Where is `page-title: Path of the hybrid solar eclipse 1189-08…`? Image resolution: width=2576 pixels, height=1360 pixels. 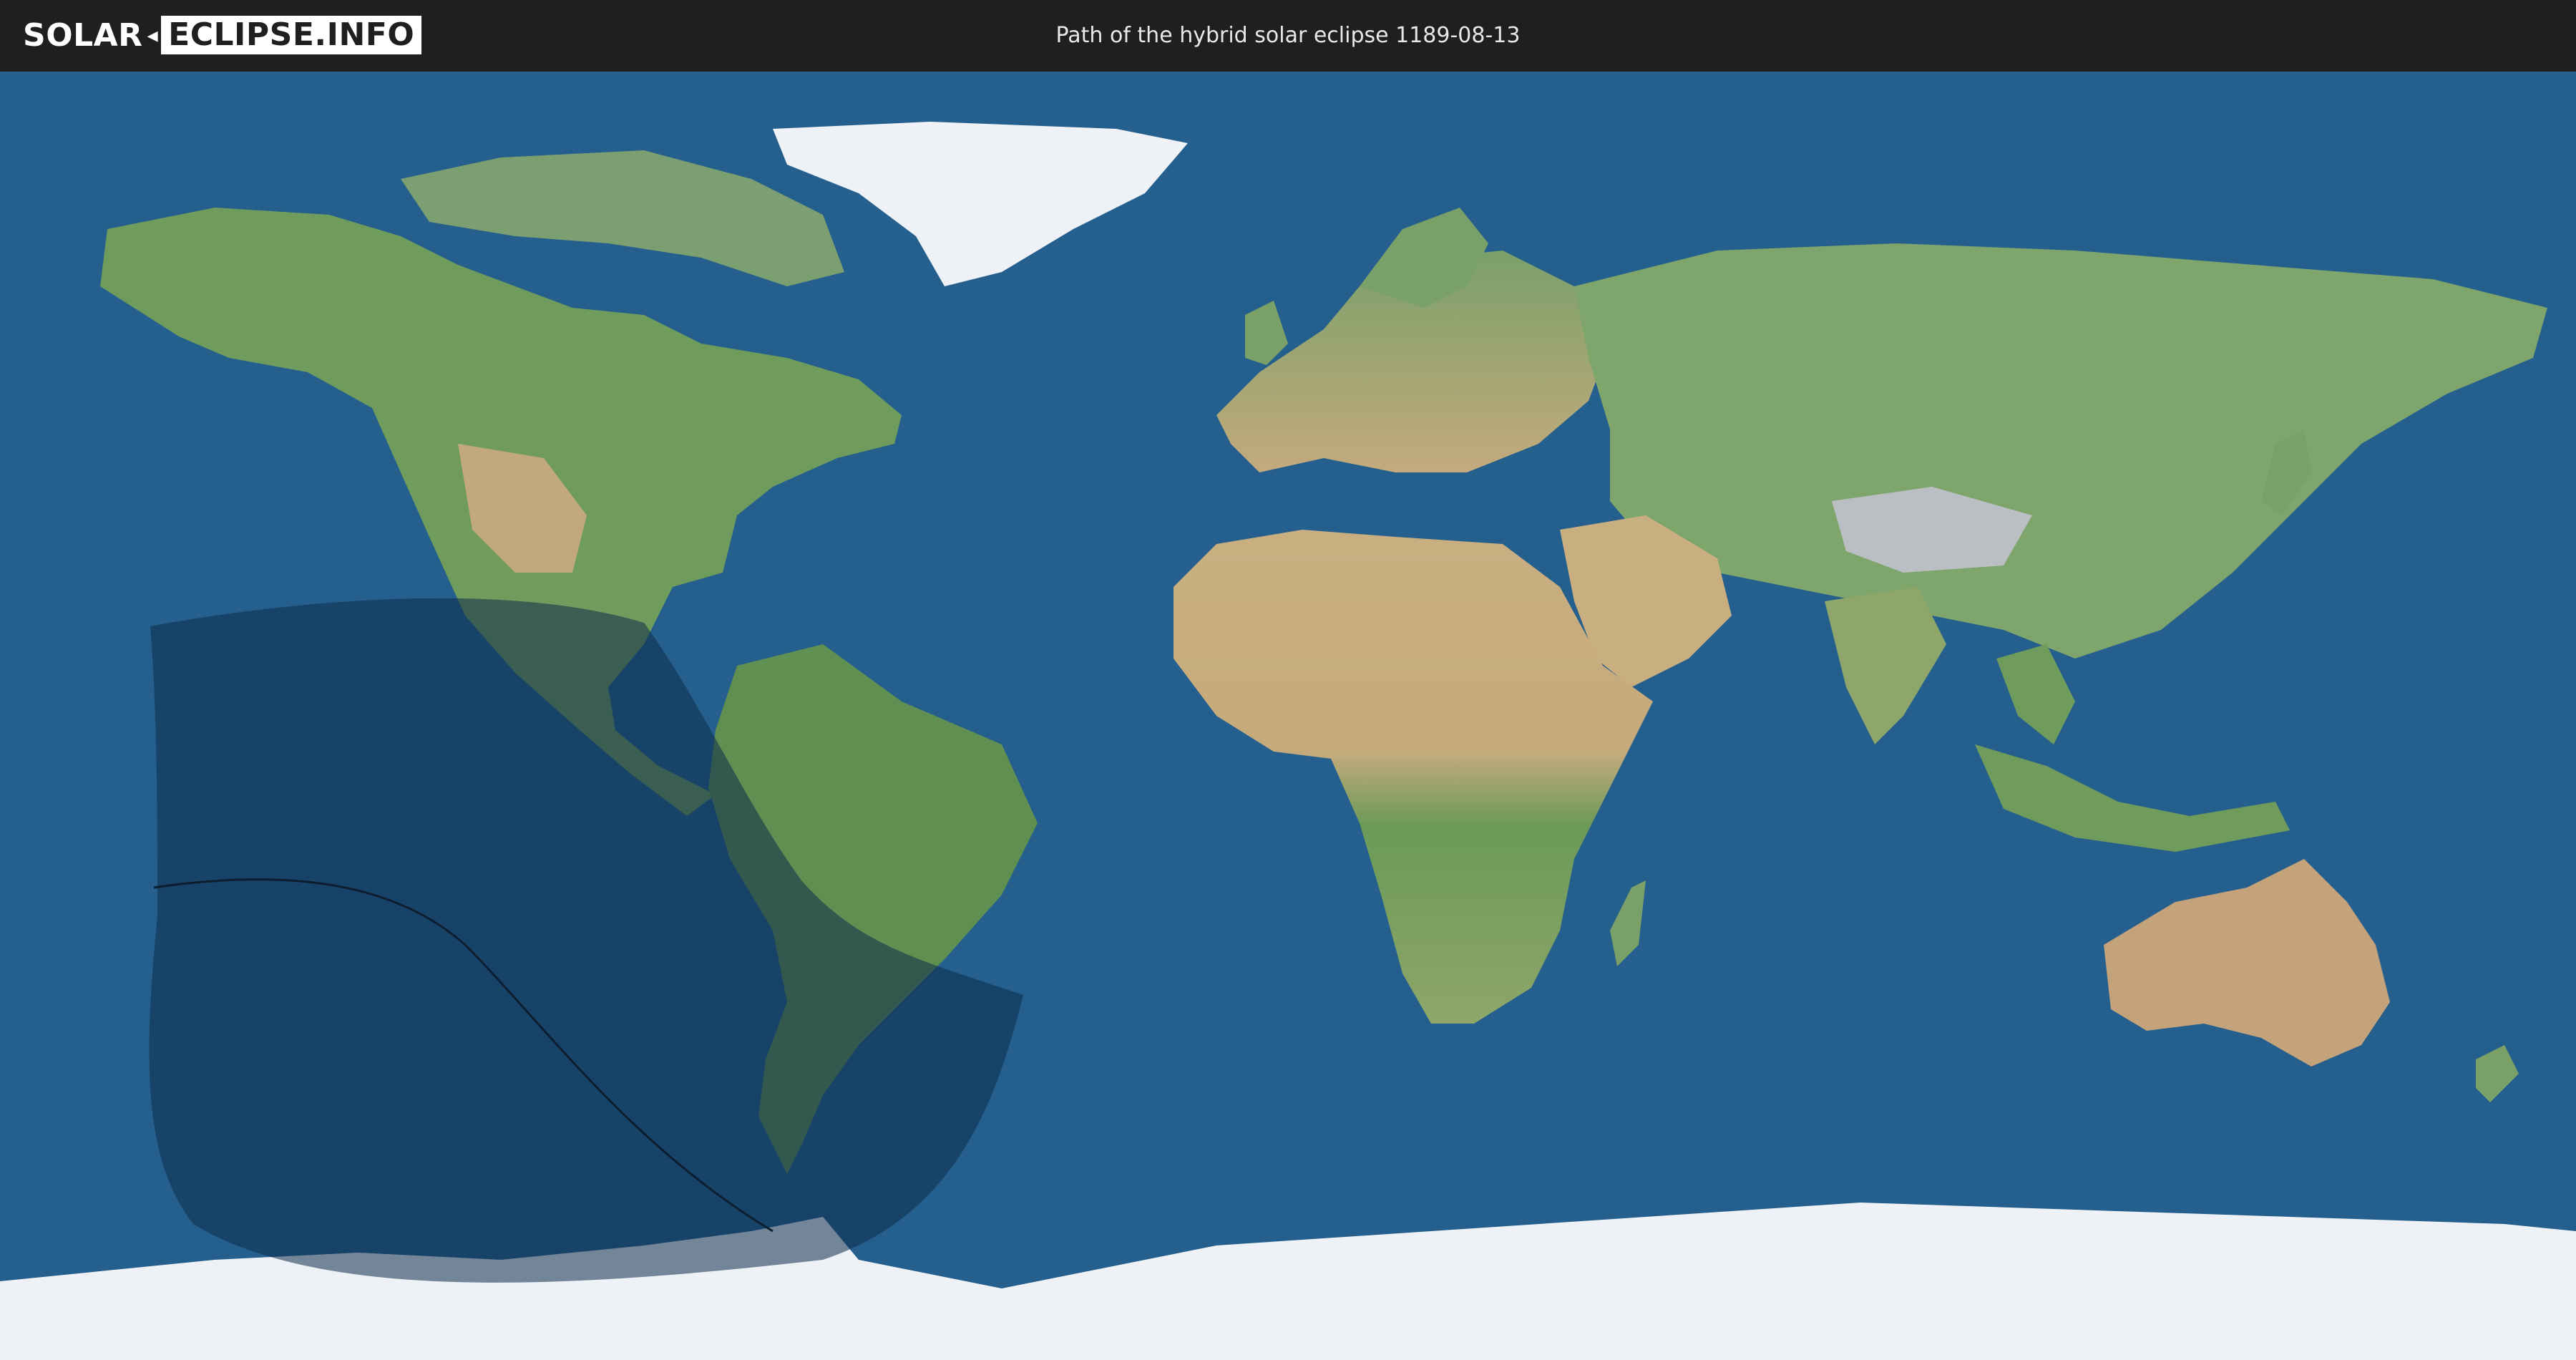
page-title: Path of the hybrid solar eclipse 1189-08… is located at coordinates (1288, 35).